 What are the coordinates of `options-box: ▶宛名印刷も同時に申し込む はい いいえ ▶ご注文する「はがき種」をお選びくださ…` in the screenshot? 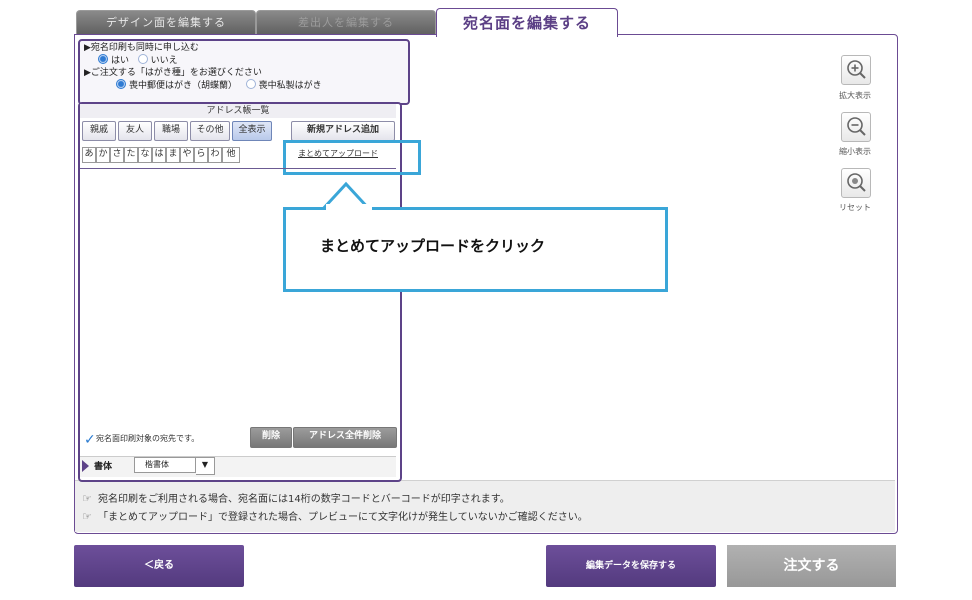 It's located at (244, 72).